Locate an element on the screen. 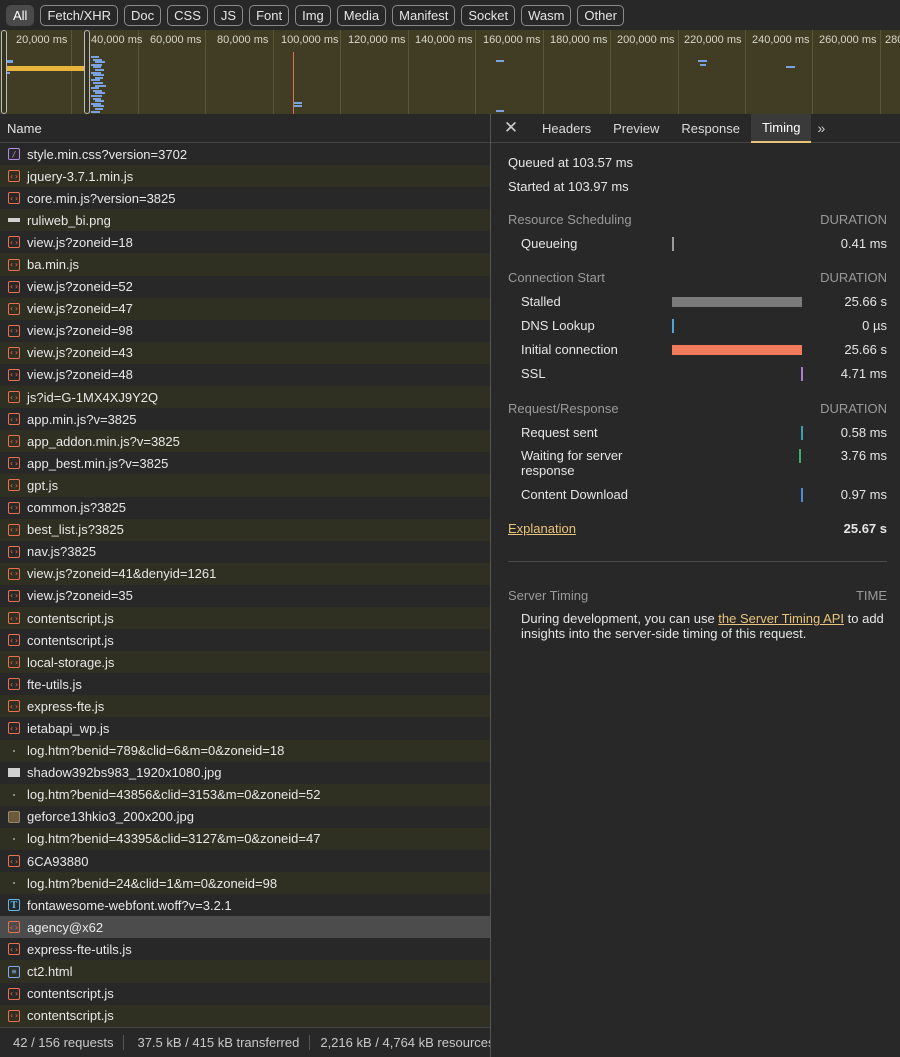 The width and height of the screenshot is (900, 1057). total-duration: 25.67 s is located at coordinates (865, 528).